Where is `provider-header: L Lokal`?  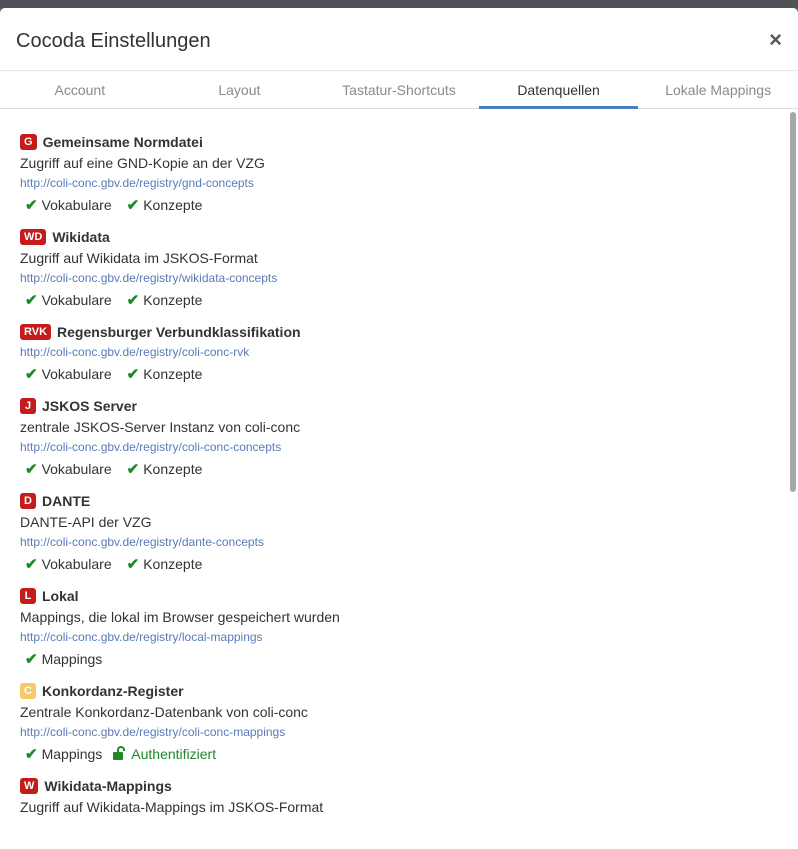
provider-header: L Lokal is located at coordinates (403, 596).